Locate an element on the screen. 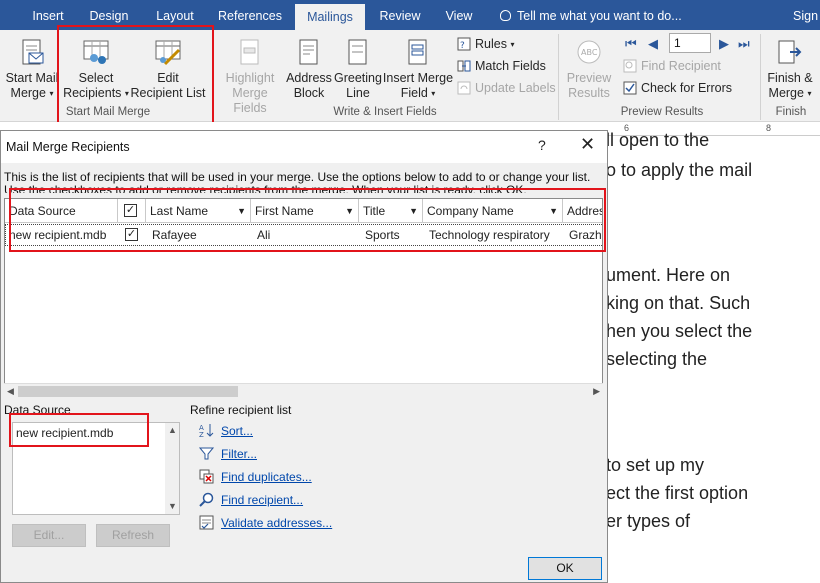 This screenshot has width=820, height=583. document-text-line: king on that. Such is located at coordinates (678, 303).